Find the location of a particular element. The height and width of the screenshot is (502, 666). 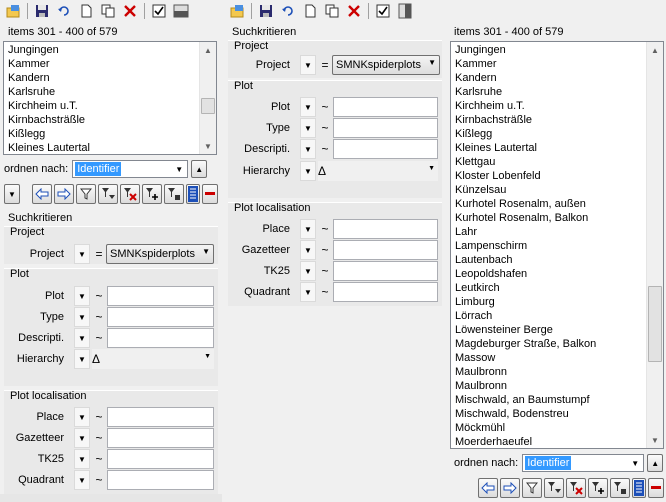

scroll-up-icon: ▲ is located at coordinates (655, 50).